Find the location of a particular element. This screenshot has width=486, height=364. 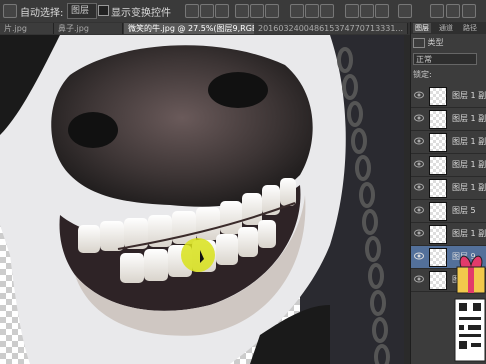

align-bottom-icon is located at coordinates (222, 11).